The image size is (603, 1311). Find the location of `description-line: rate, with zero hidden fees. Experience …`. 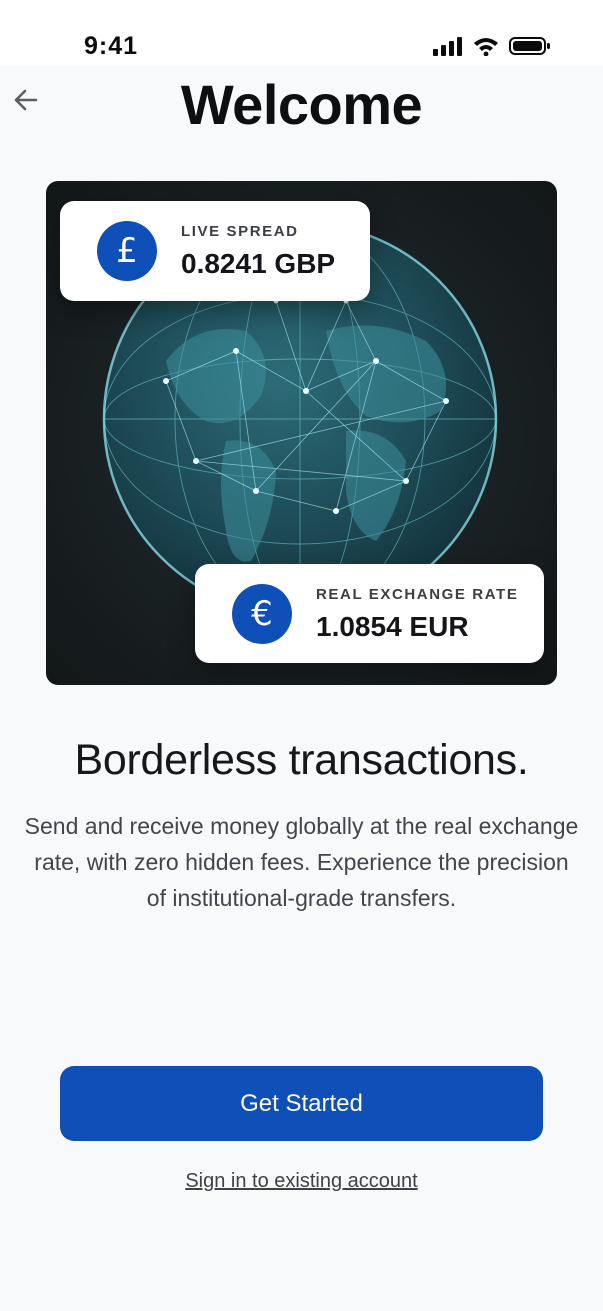

description-line: rate, with zero hidden fees. Experience … is located at coordinates (301, 862).